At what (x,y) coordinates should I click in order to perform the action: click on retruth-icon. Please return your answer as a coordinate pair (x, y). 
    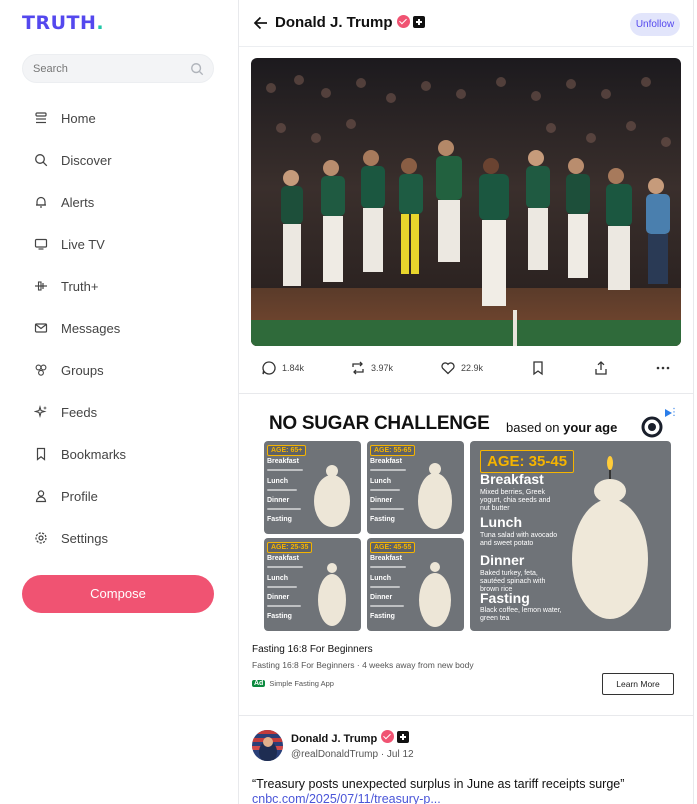
    Looking at the image, I should click on (358, 368).